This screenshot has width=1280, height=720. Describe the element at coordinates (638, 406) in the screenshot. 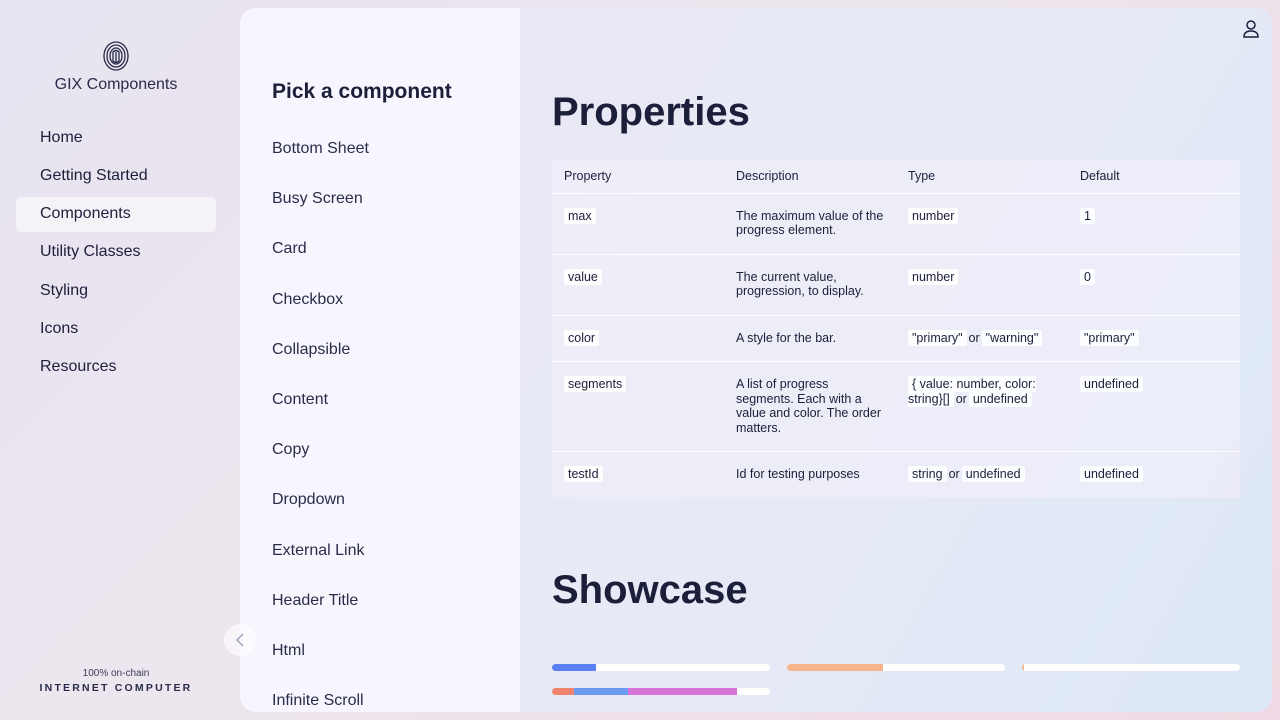

I see `property-cell: segments` at that location.